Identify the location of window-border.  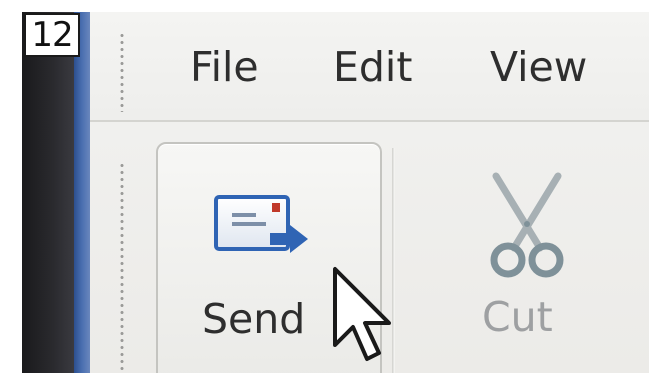
(82, 192).